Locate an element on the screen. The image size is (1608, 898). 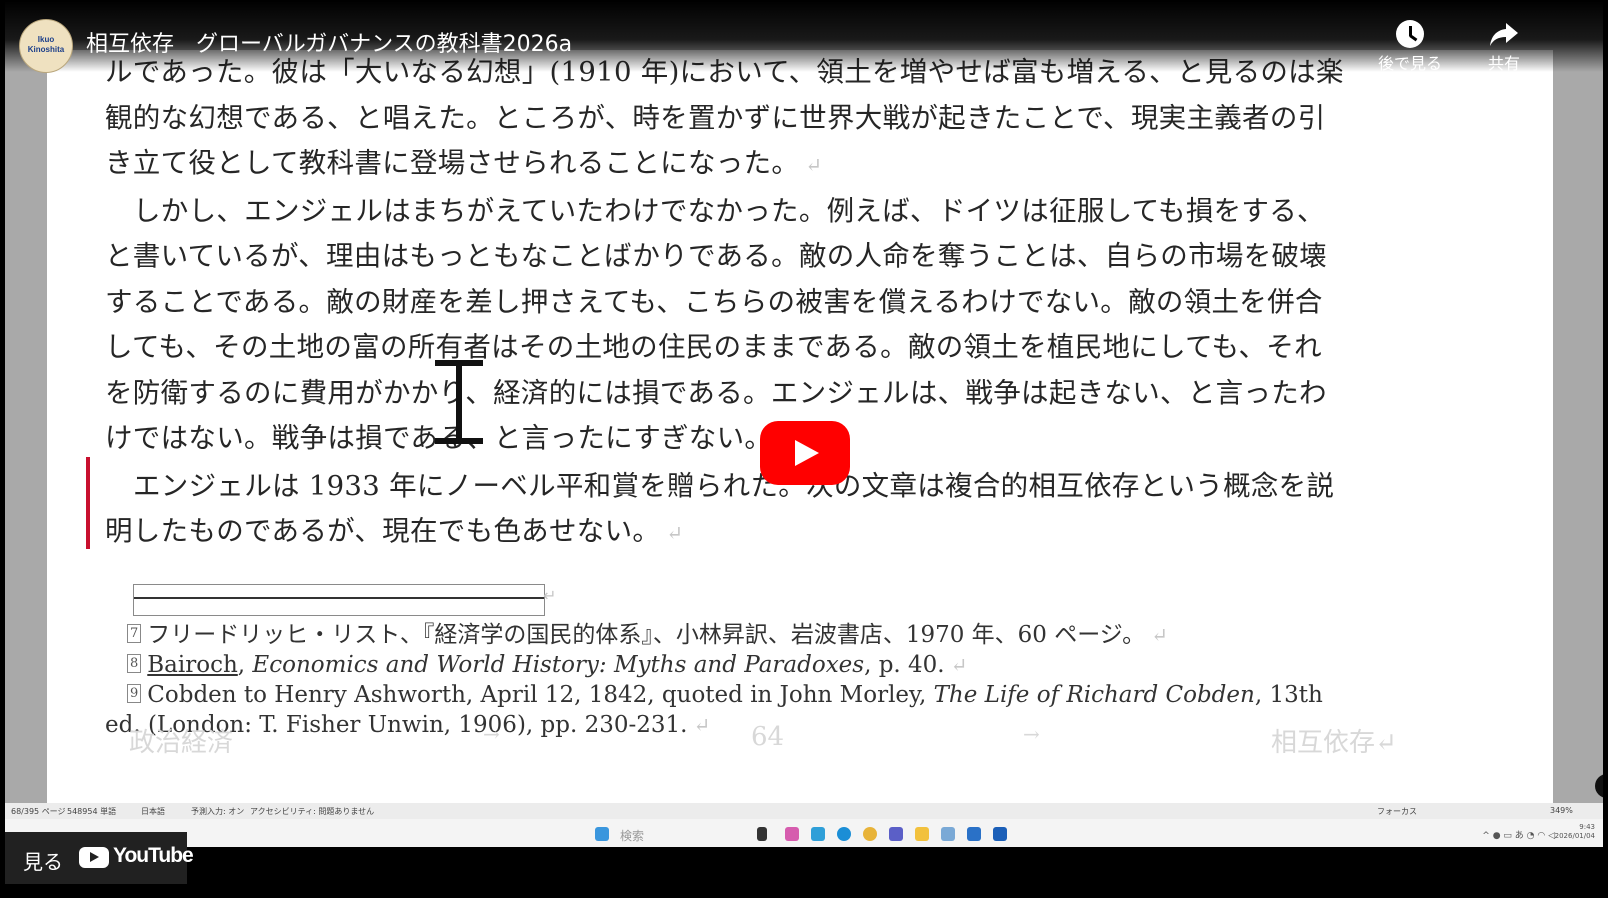
footnote-number: 7 is located at coordinates (134, 633).